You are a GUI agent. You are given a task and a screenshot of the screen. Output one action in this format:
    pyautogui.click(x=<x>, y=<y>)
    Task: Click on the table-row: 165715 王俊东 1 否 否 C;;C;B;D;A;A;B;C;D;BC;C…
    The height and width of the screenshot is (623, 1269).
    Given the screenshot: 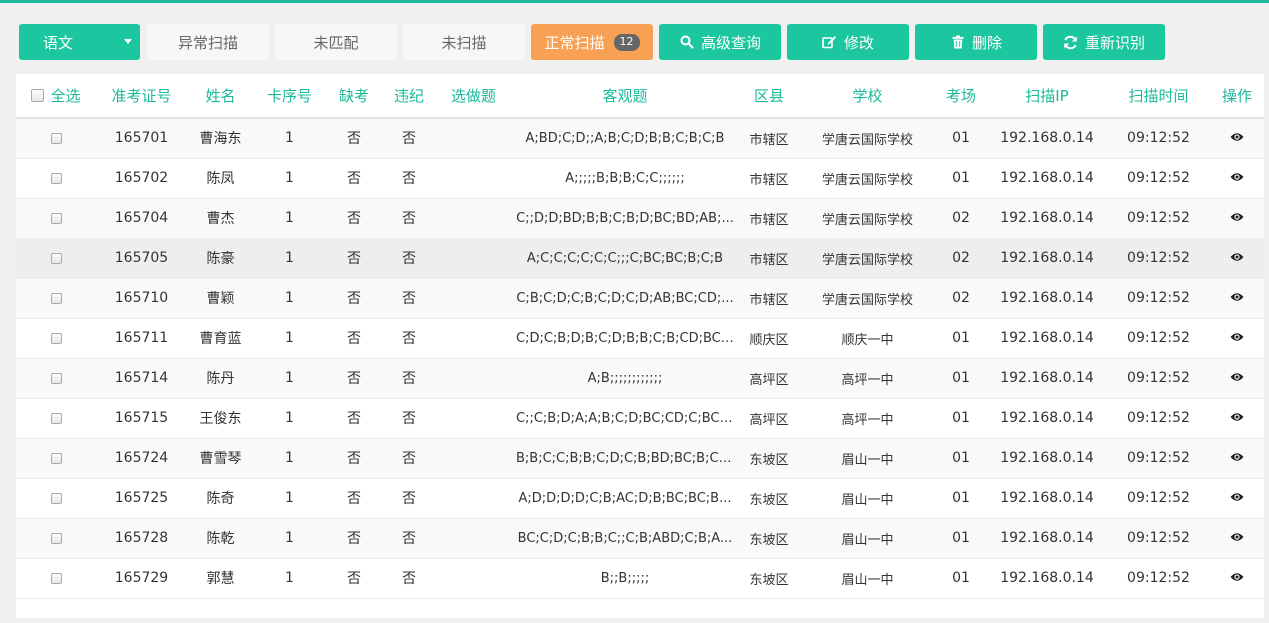 What is the action you would take?
    pyautogui.click(x=640, y=418)
    